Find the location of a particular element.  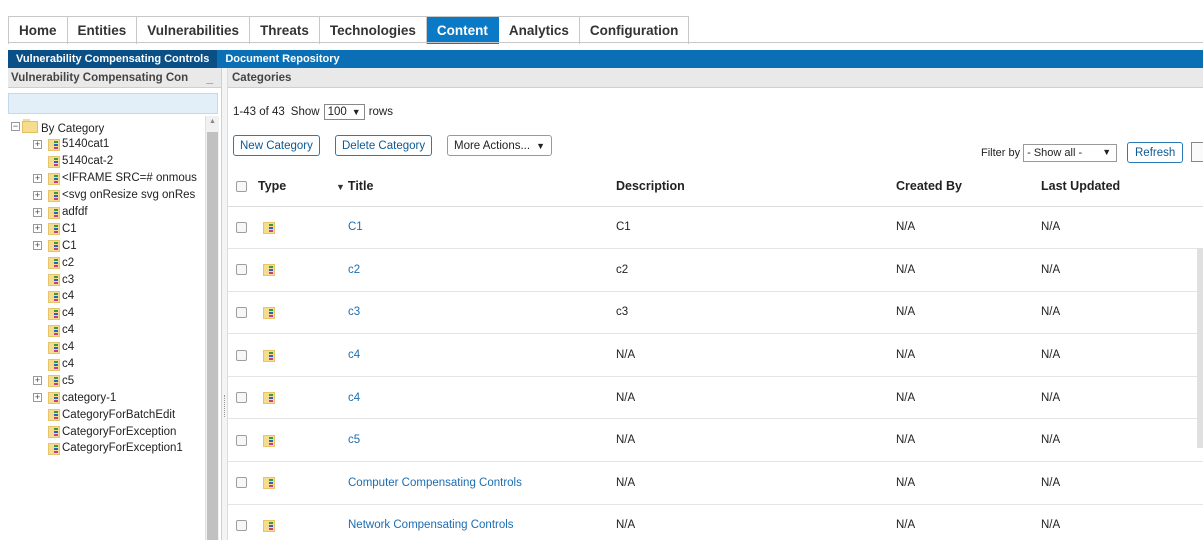

tab-analytics: Analytics is located at coordinates (539, 30).